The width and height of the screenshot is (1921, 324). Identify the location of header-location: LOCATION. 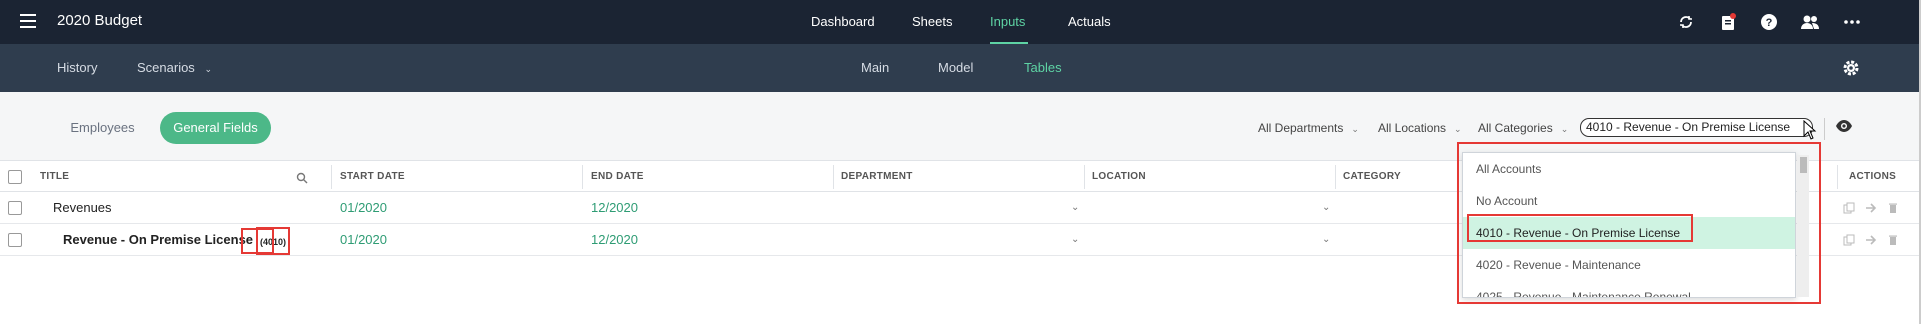
(1119, 177).